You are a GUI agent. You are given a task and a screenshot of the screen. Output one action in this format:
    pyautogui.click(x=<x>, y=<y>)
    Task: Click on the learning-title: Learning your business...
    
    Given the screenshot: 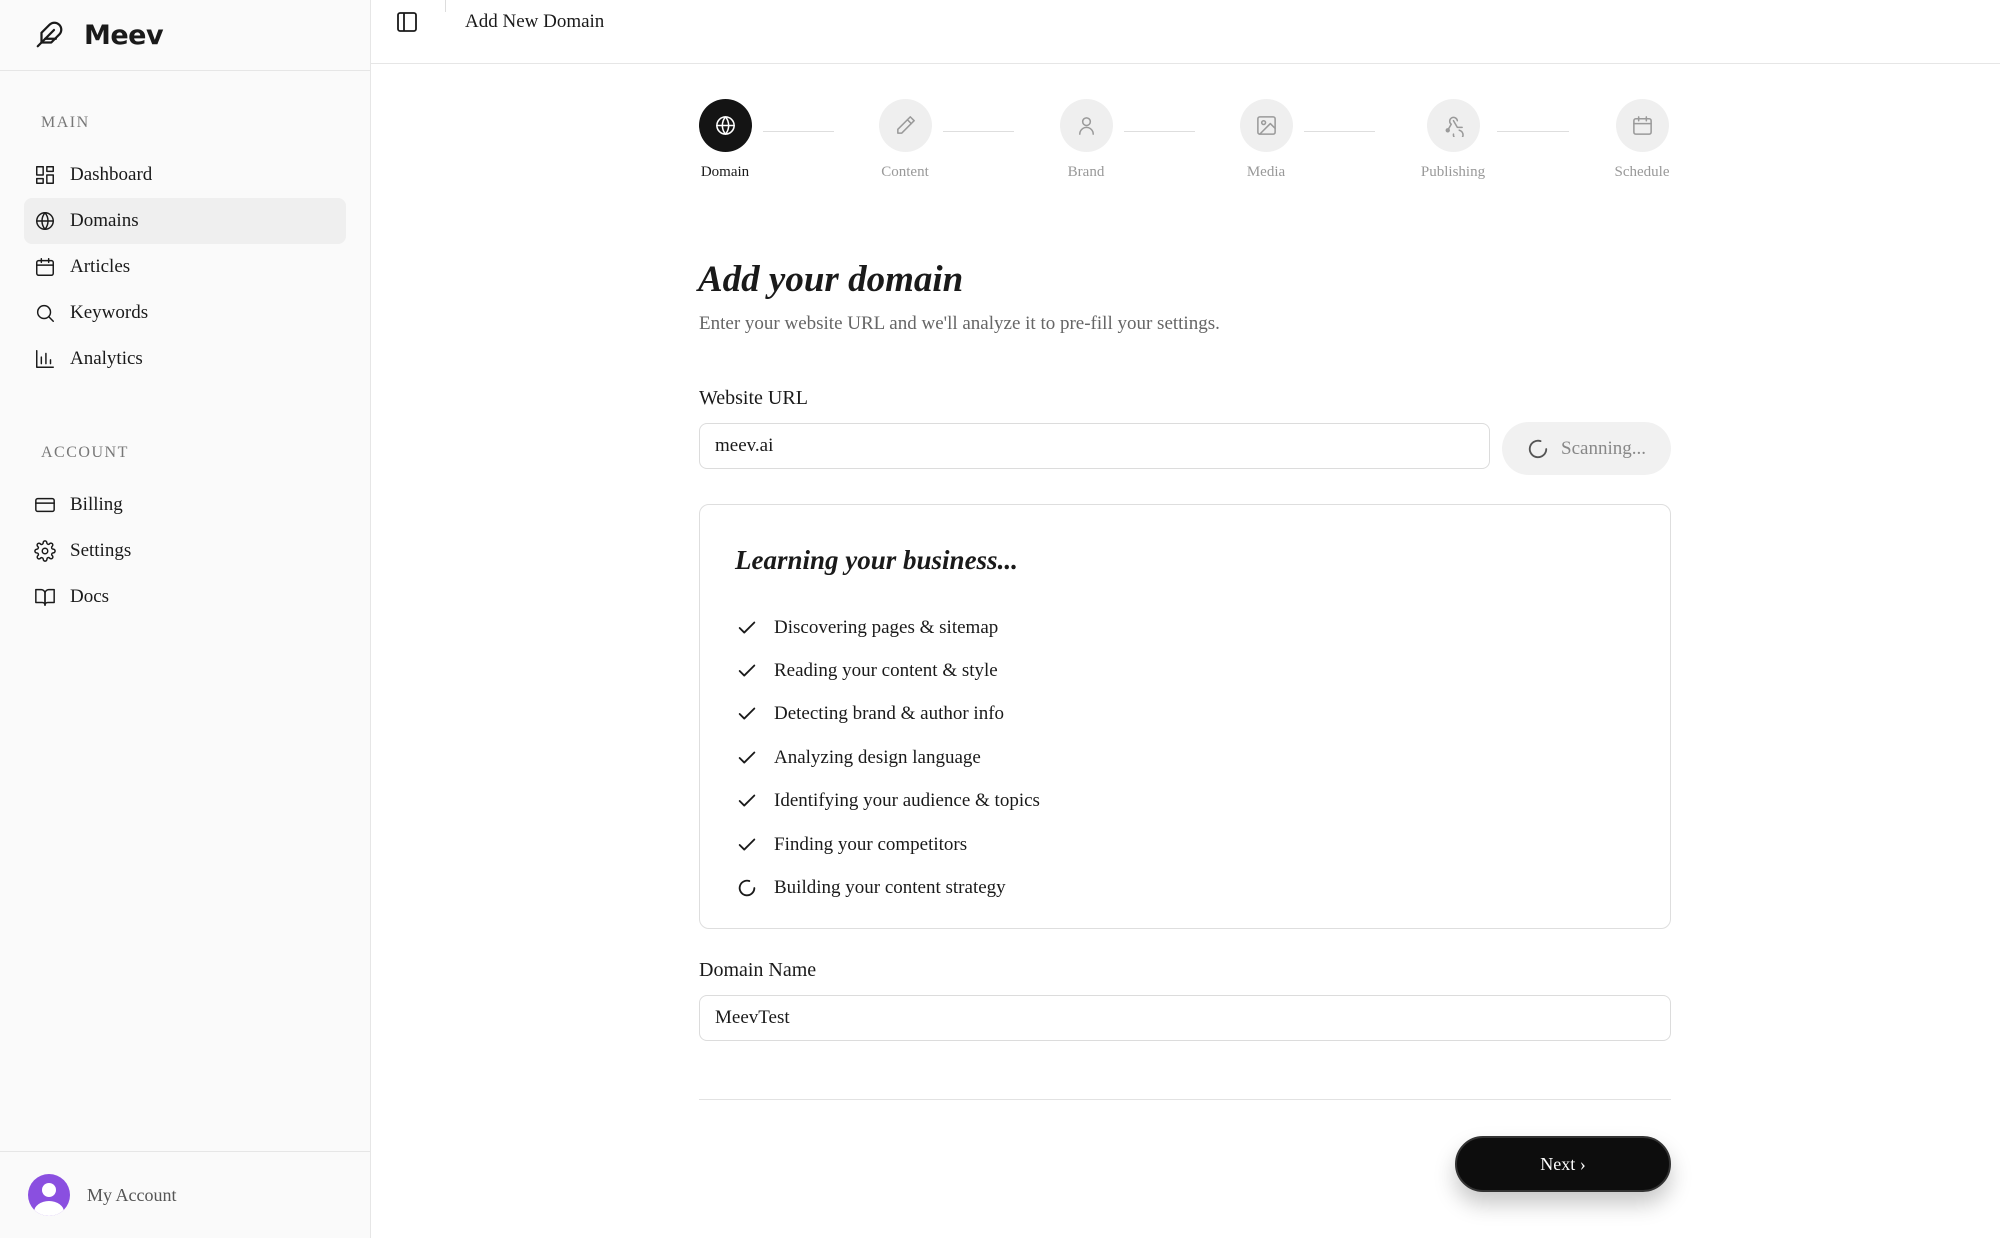 What is the action you would take?
    pyautogui.click(x=876, y=560)
    